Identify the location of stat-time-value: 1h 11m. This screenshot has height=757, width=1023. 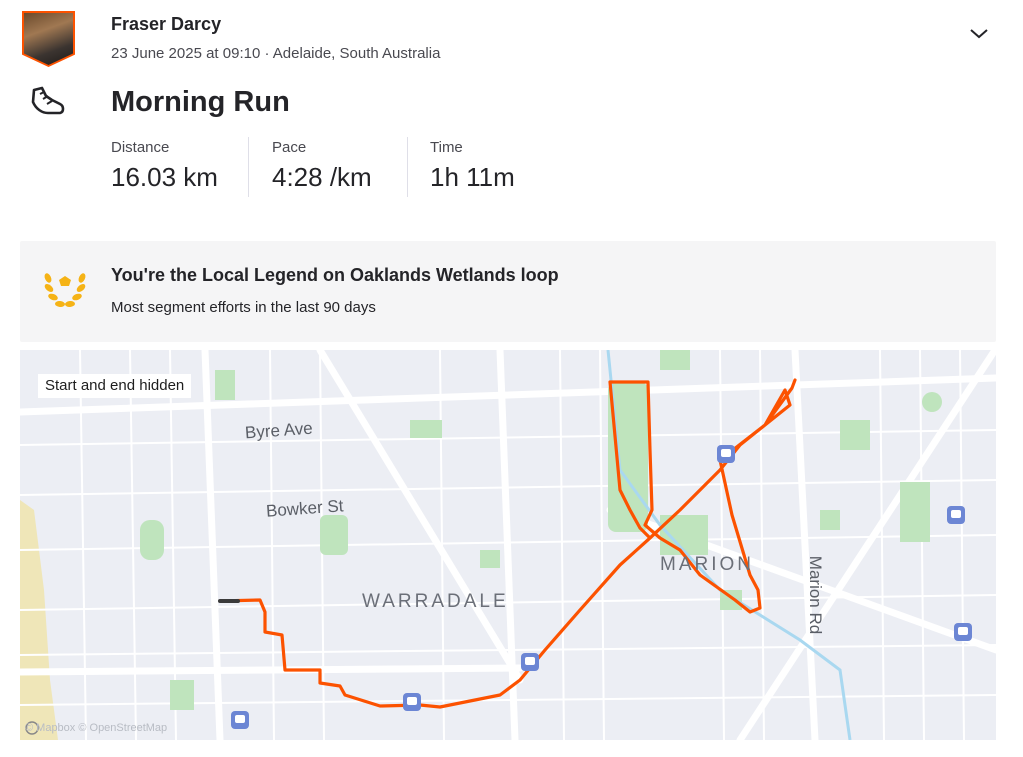
(472, 177).